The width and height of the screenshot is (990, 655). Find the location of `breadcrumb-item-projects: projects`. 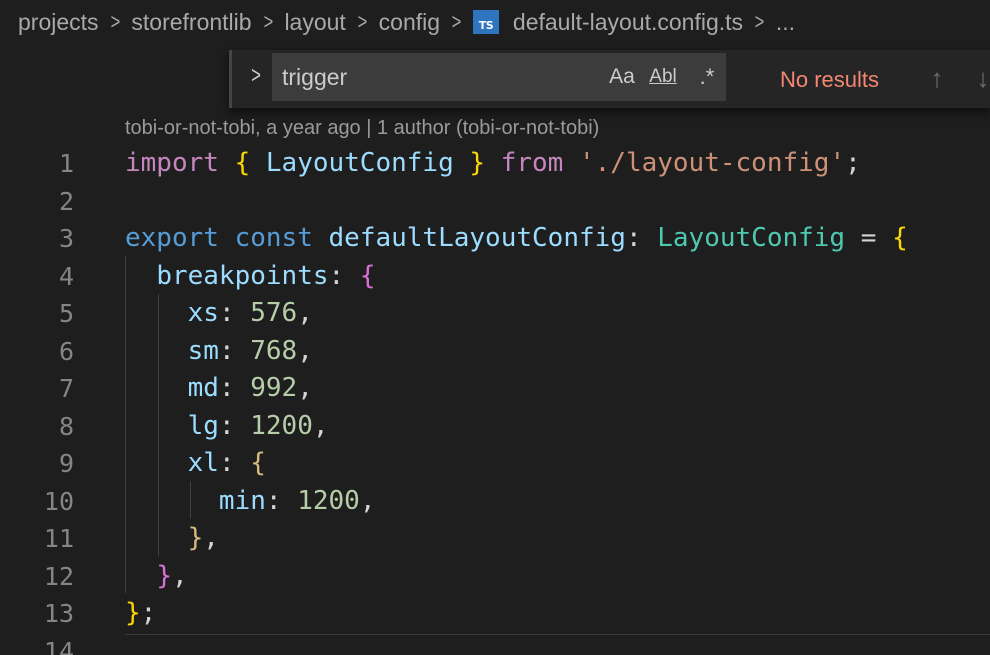

breadcrumb-item-projects: projects is located at coordinates (58, 22).